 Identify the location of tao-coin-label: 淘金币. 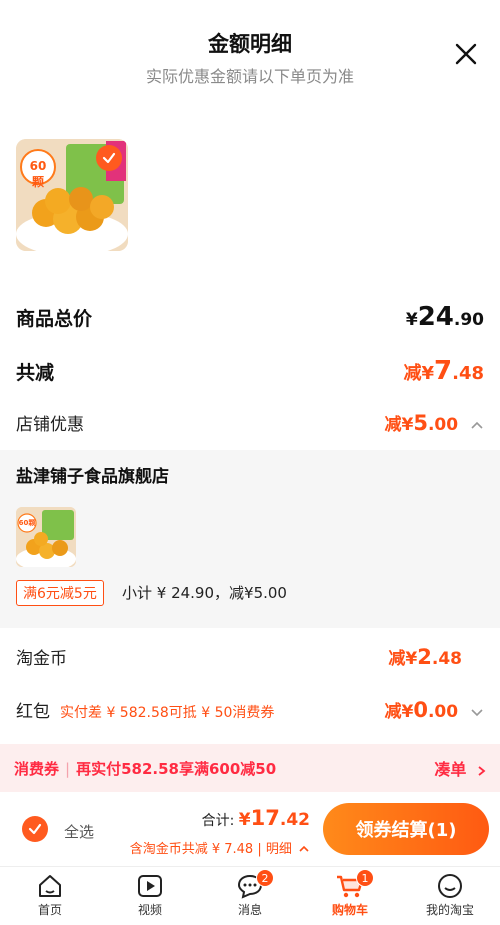
(41, 659).